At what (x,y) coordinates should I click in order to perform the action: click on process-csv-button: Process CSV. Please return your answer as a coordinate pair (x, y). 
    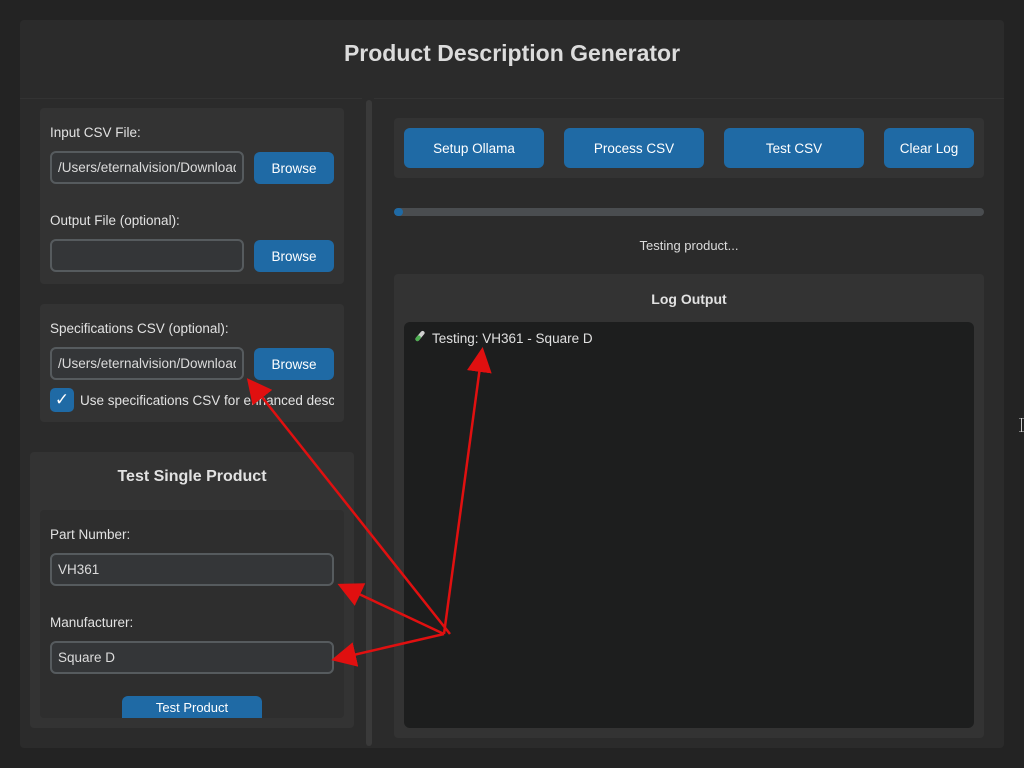
    Looking at the image, I should click on (634, 148).